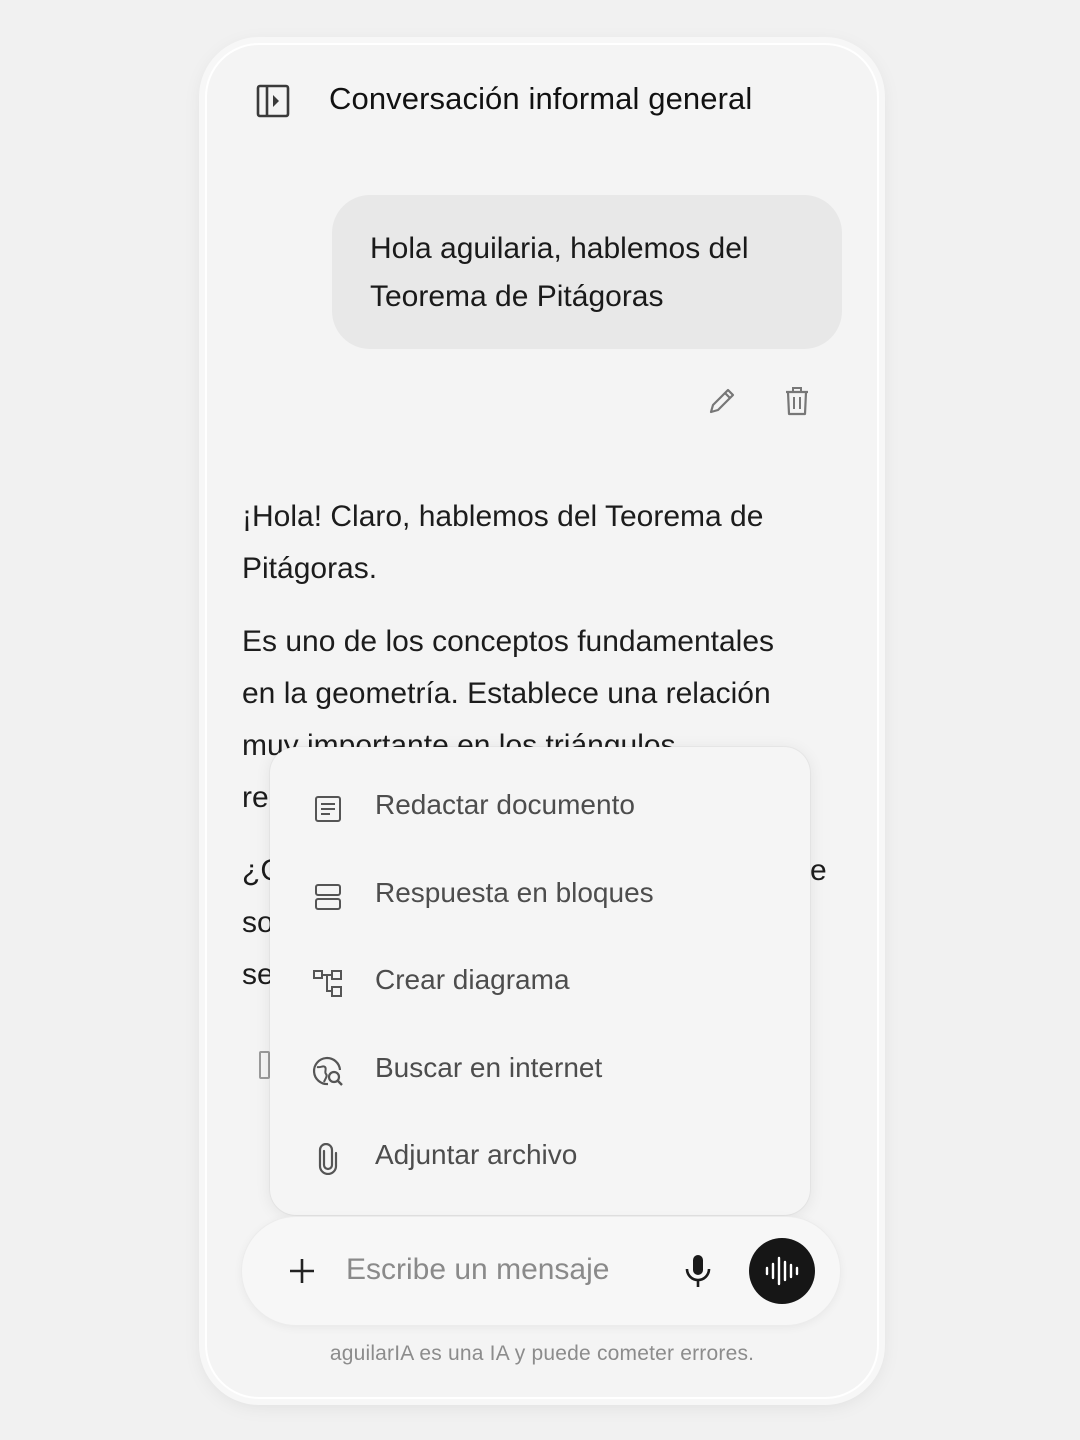 The image size is (1080, 1440). I want to click on user-message-line: Teorema de Pitágoras, so click(517, 296).